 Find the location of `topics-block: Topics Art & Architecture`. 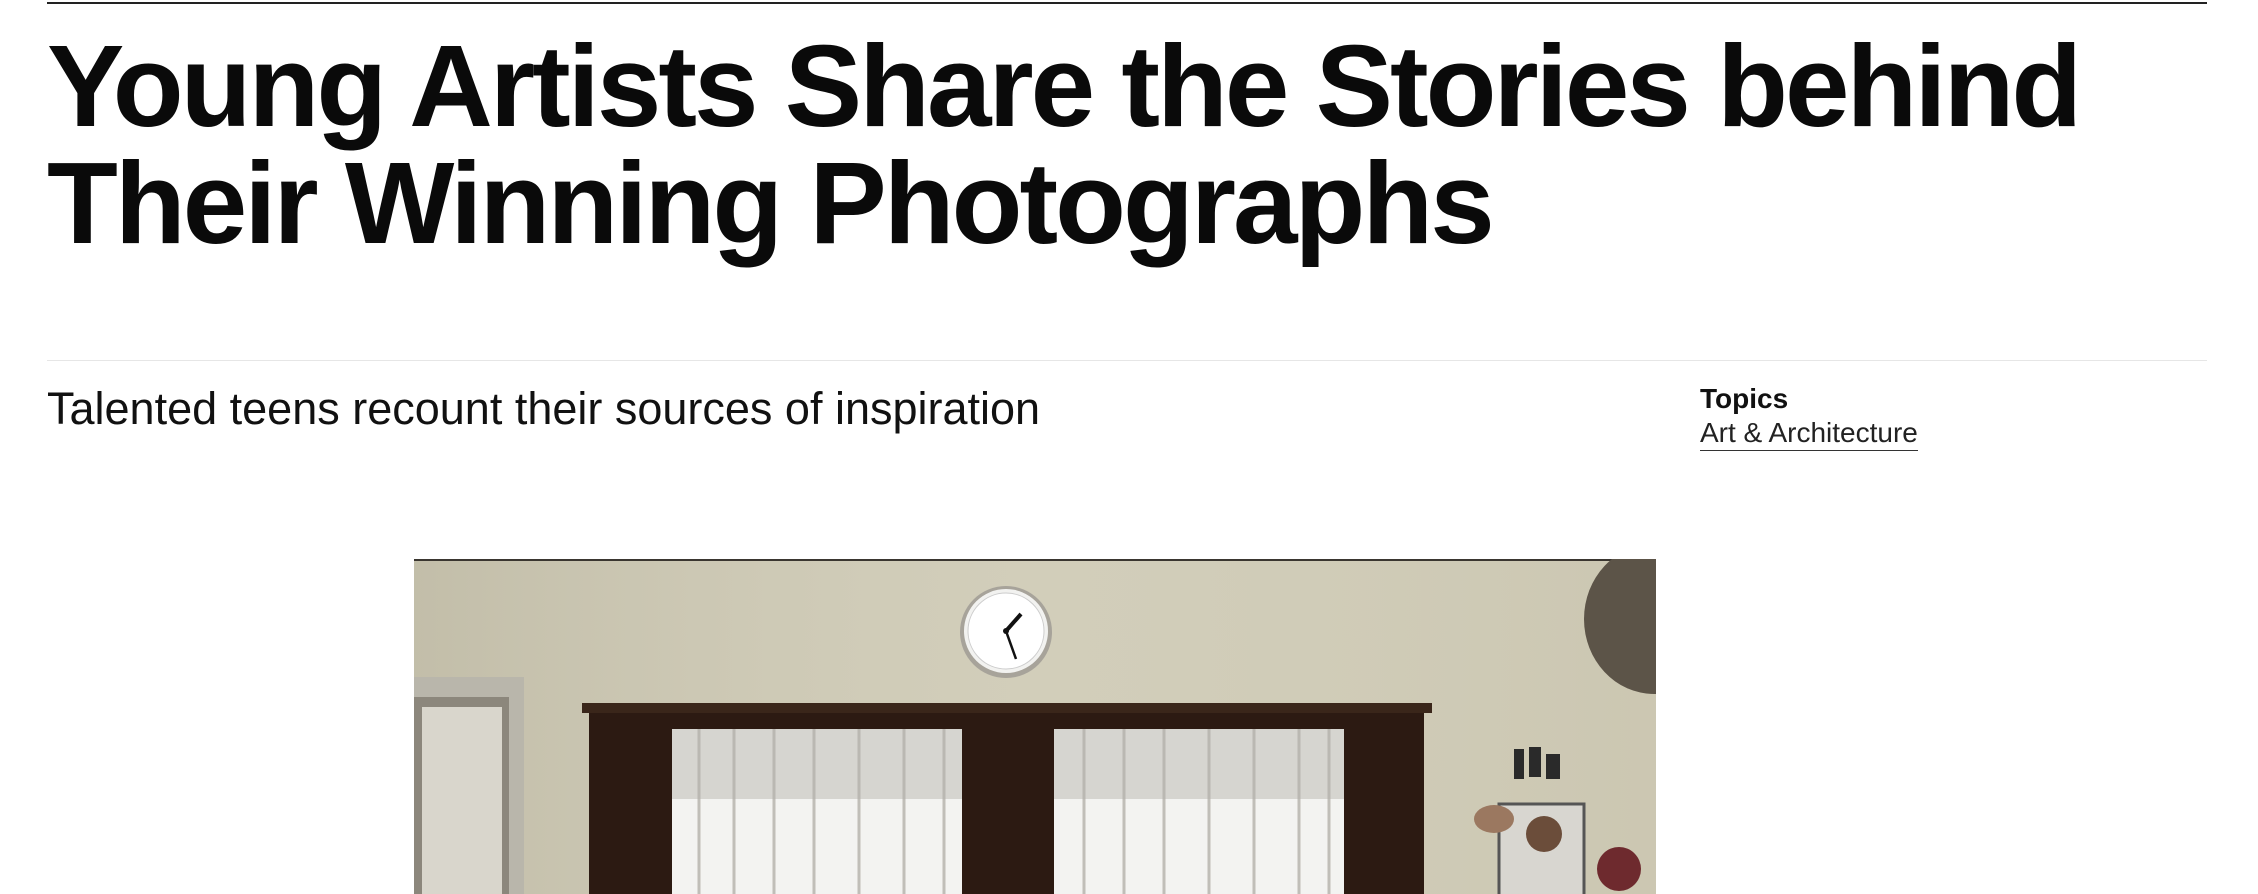

topics-block: Topics Art & Architecture is located at coordinates (1809, 416).